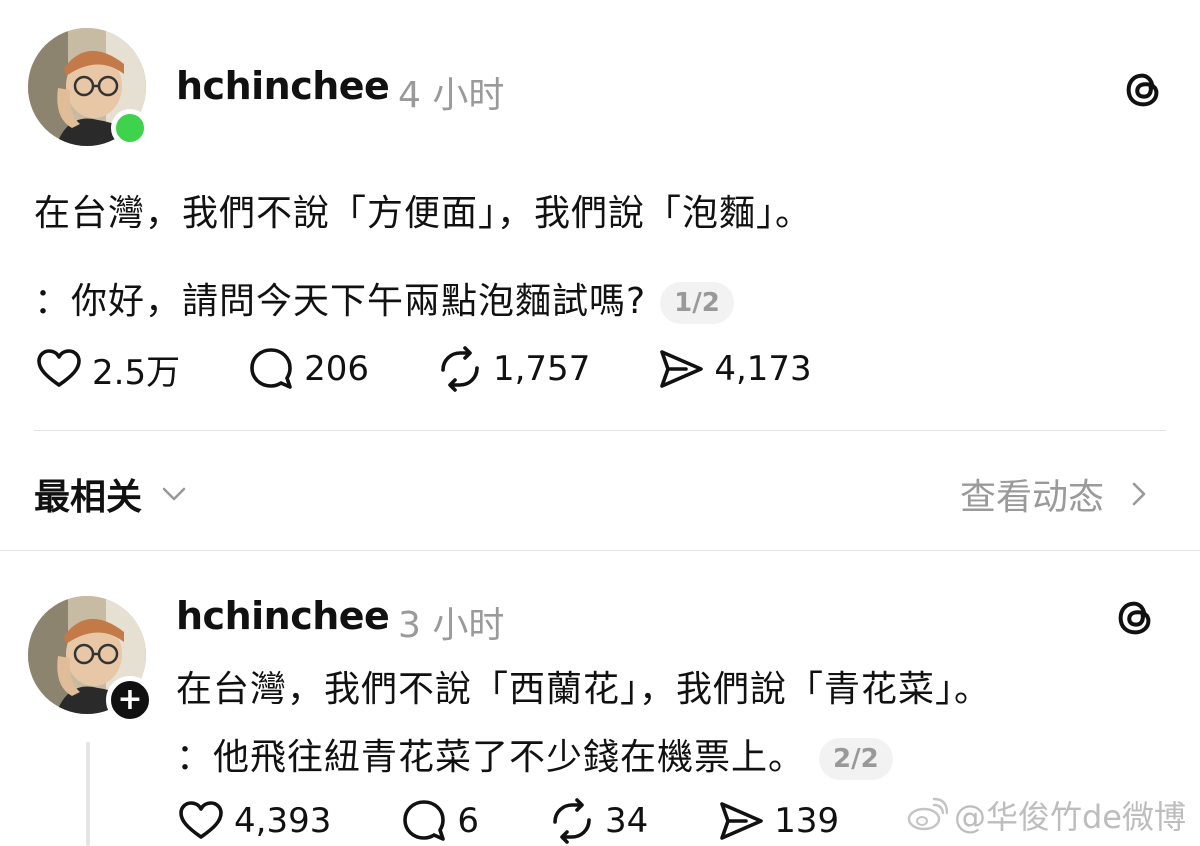  What do you see at coordinates (1139, 494) in the screenshot?
I see `chevron-right-icon` at bounding box center [1139, 494].